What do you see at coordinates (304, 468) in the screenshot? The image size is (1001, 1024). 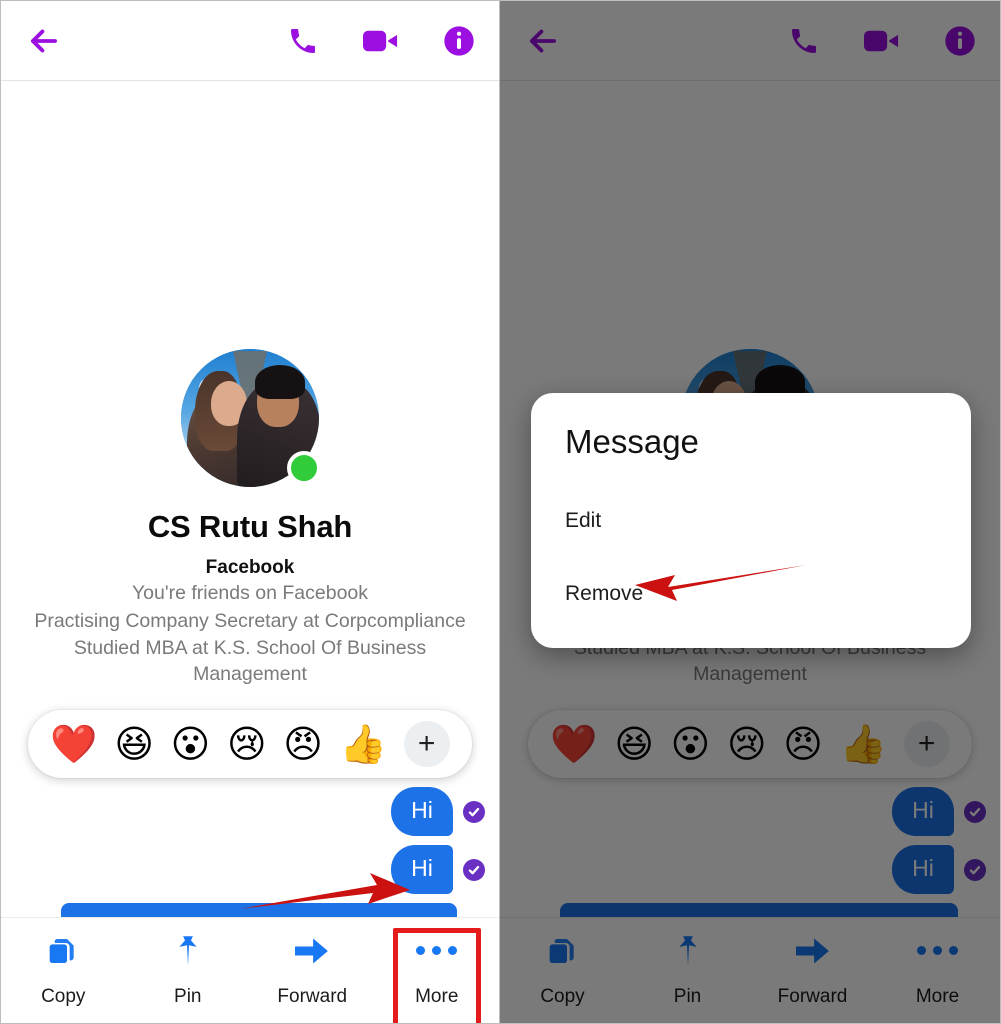 I see `online-status-badge` at bounding box center [304, 468].